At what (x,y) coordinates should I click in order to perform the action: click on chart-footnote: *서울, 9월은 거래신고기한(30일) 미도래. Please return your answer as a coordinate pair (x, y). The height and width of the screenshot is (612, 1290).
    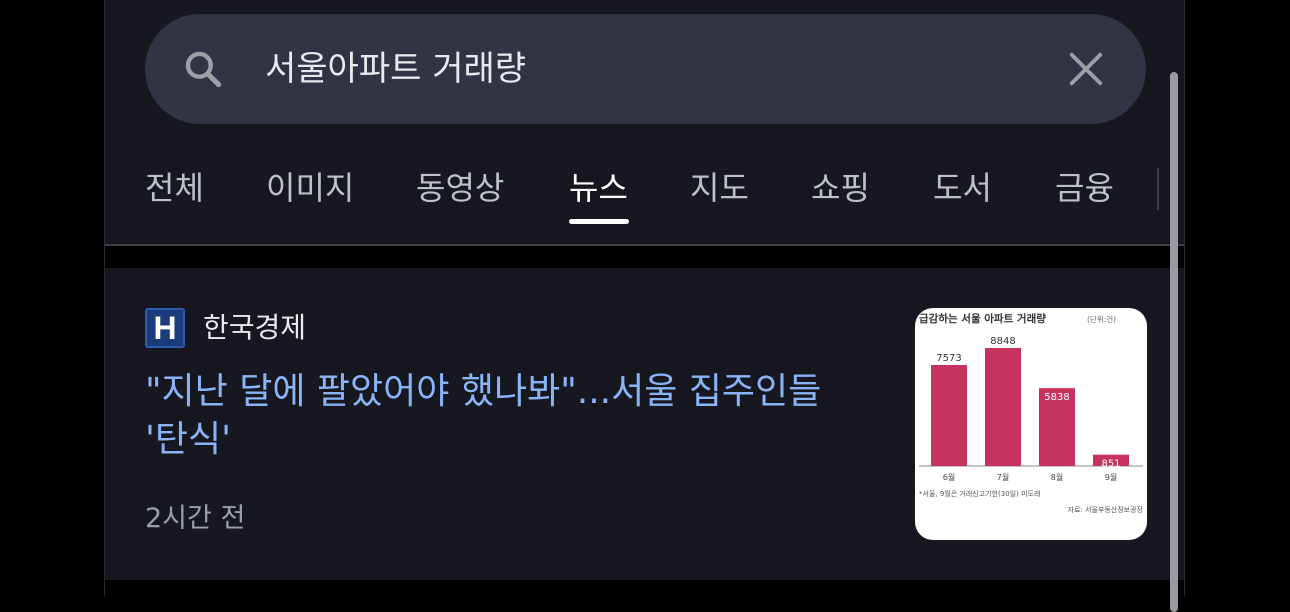
    Looking at the image, I should click on (979, 493).